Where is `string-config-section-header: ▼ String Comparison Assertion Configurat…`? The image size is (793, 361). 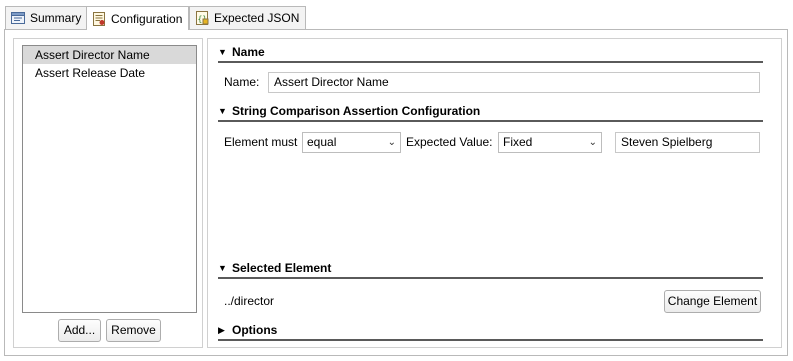 string-config-section-header: ▼ String Comparison Assertion Configurat… is located at coordinates (490, 111).